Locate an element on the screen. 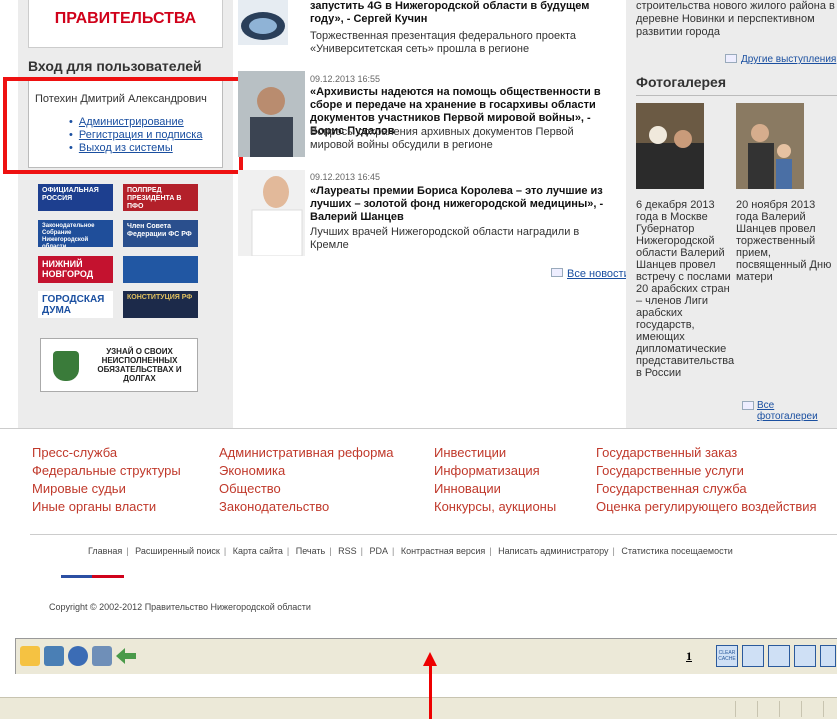 The image size is (837, 719). footer-link-innovations: Инновации is located at coordinates (495, 489).